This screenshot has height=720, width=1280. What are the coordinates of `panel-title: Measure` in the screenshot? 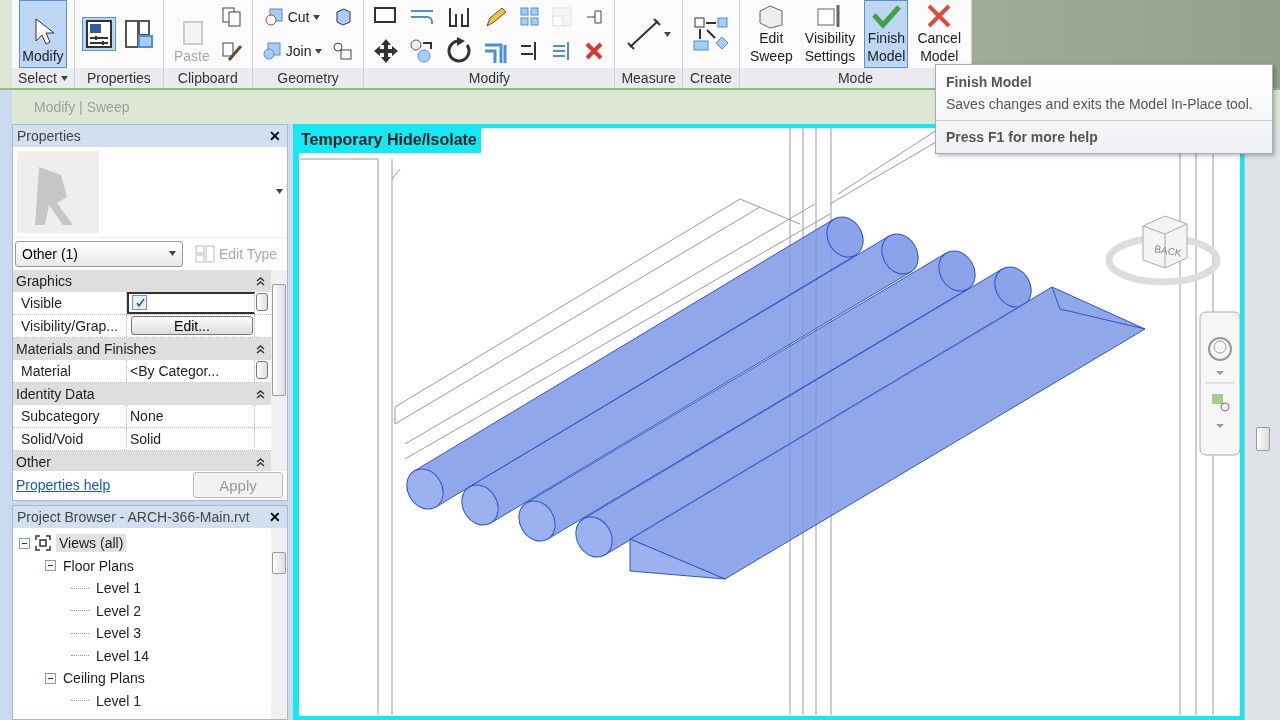 It's located at (648, 78).